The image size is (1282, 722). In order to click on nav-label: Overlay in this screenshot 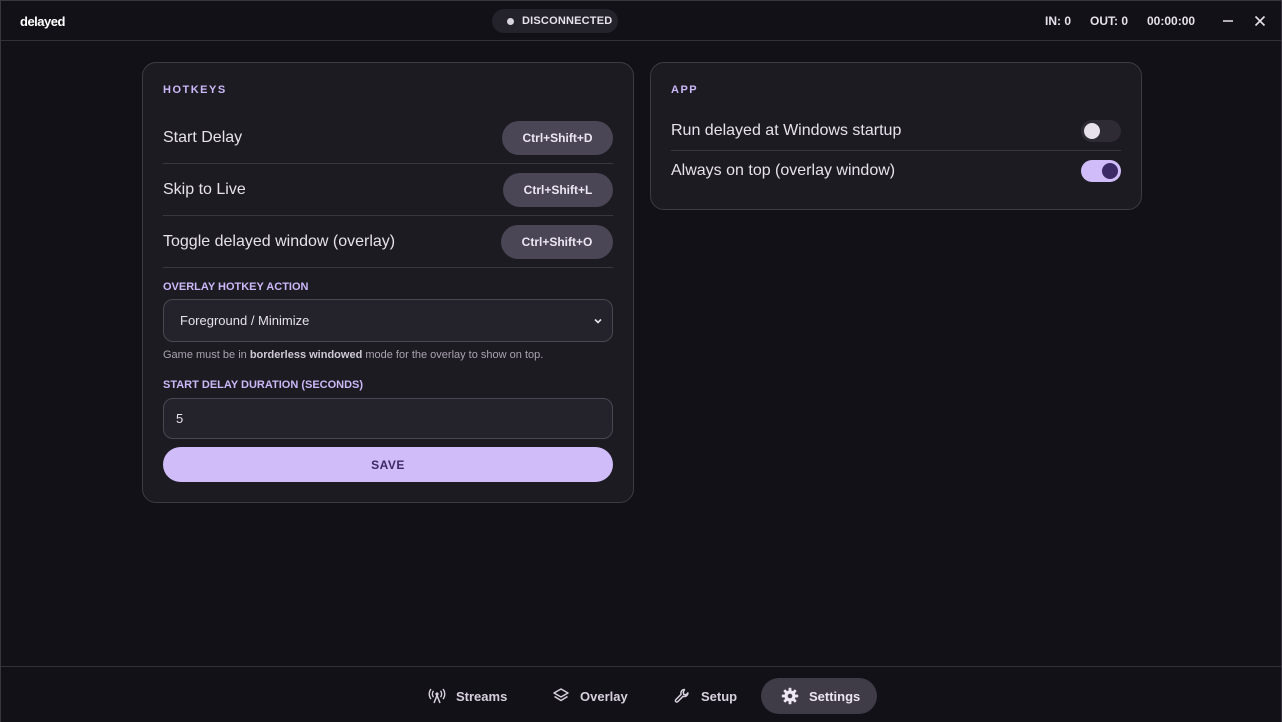, I will do `click(604, 696)`.